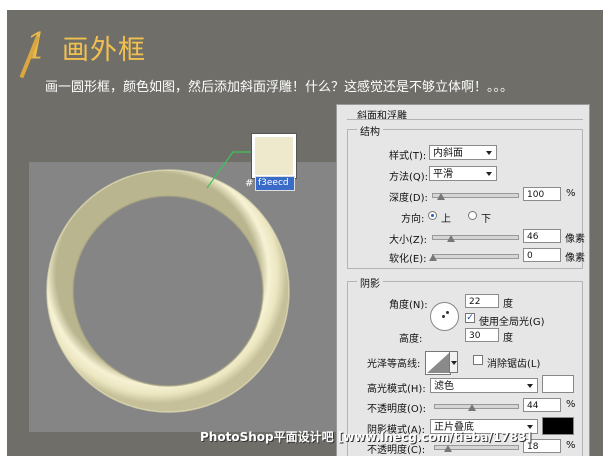  What do you see at coordinates (409, 177) in the screenshot?
I see `technique-label: 方法(Q):` at bounding box center [409, 177].